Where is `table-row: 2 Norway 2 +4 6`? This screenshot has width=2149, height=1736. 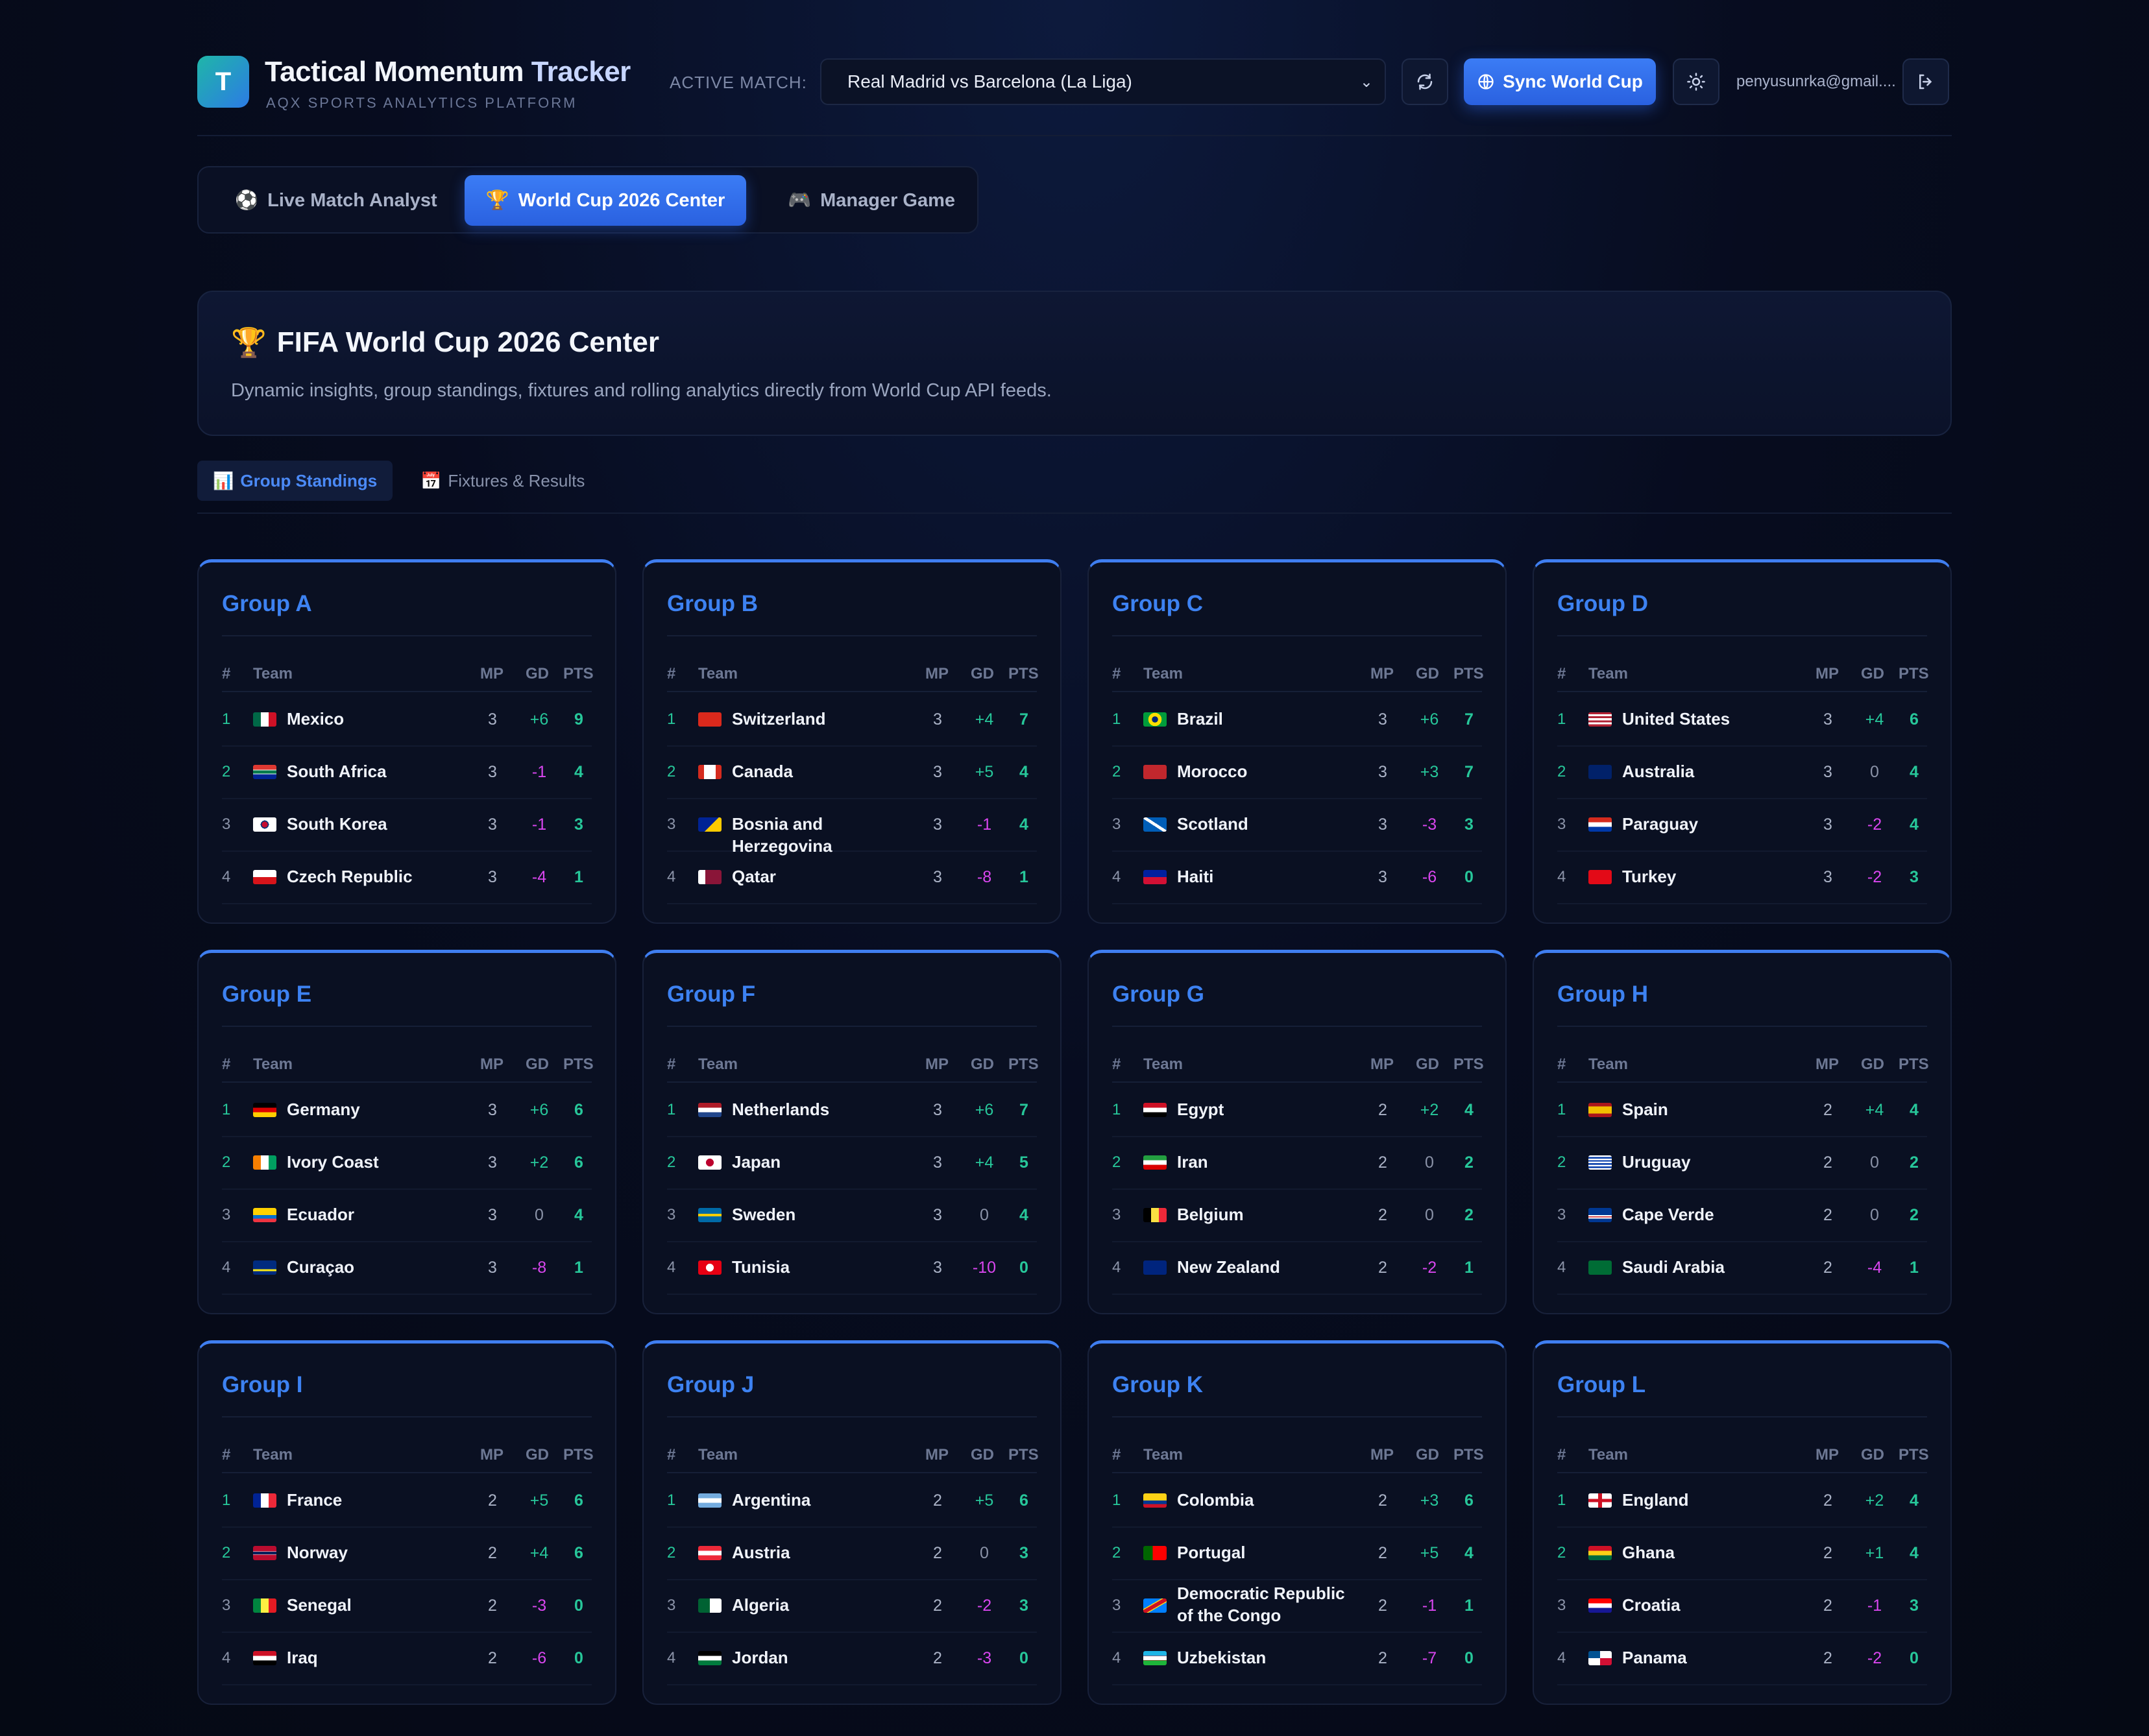
table-row: 2 Norway 2 +4 6 is located at coordinates (407, 1553).